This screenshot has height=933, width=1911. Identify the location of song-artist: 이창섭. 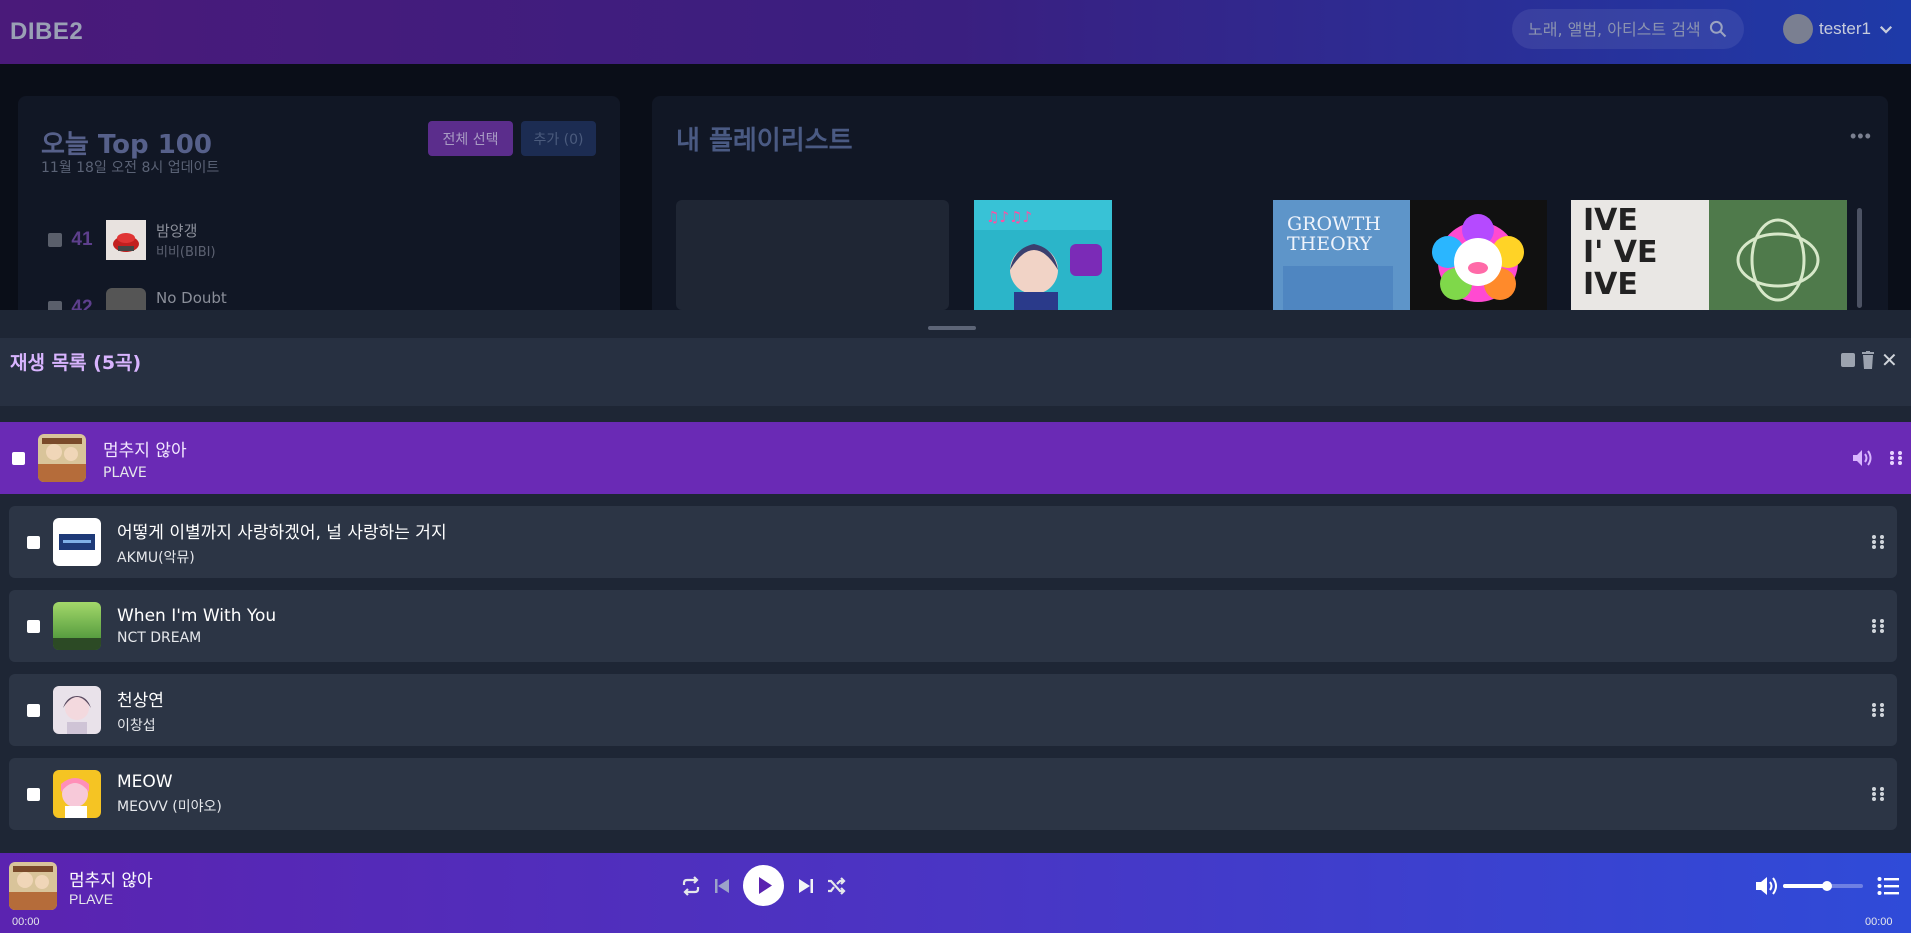
(136, 725).